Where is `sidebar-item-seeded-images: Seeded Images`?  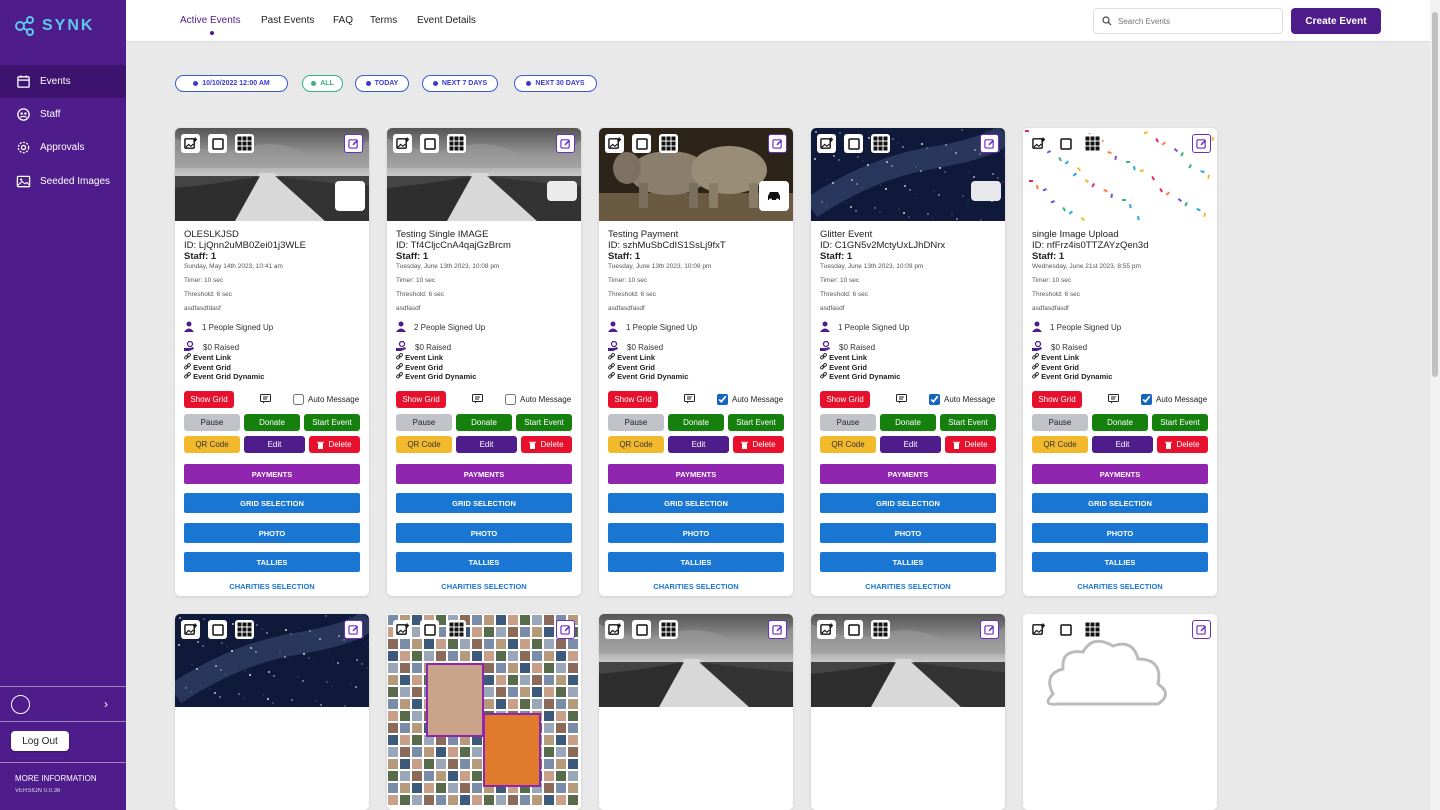
sidebar-item-seeded-images: Seeded Images is located at coordinates (63, 181).